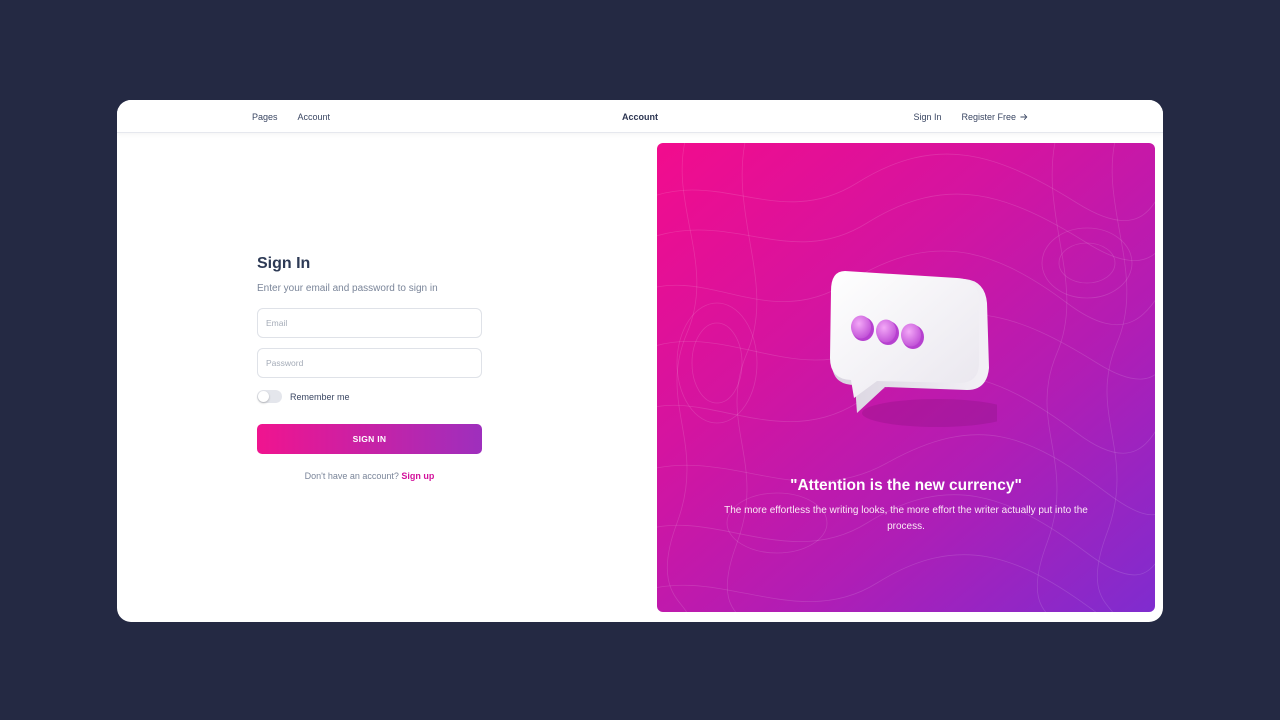 The image size is (1280, 720). I want to click on form-title: Sign In, so click(284, 263).